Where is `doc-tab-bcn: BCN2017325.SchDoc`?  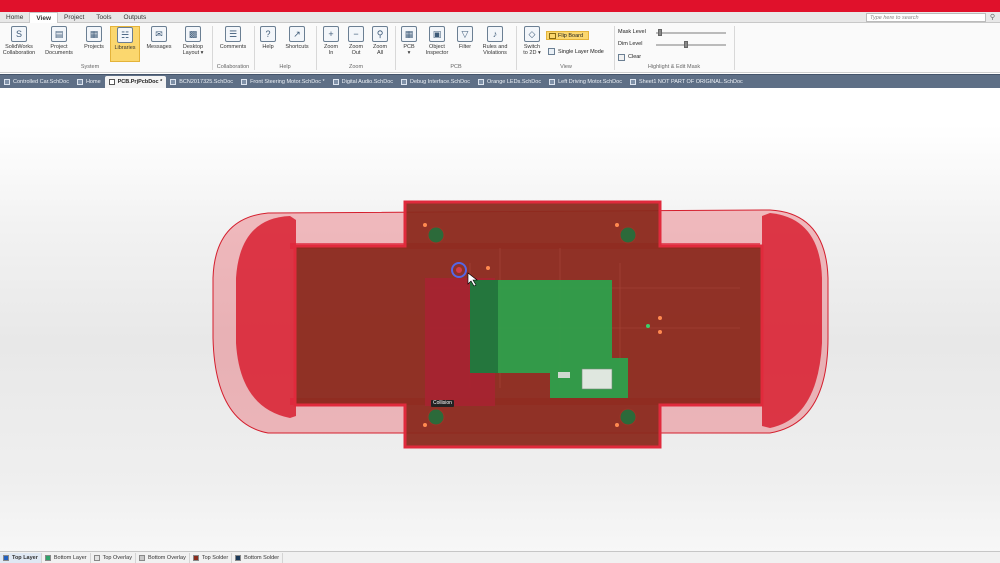 doc-tab-bcn: BCN2017325.SchDoc is located at coordinates (201, 82).